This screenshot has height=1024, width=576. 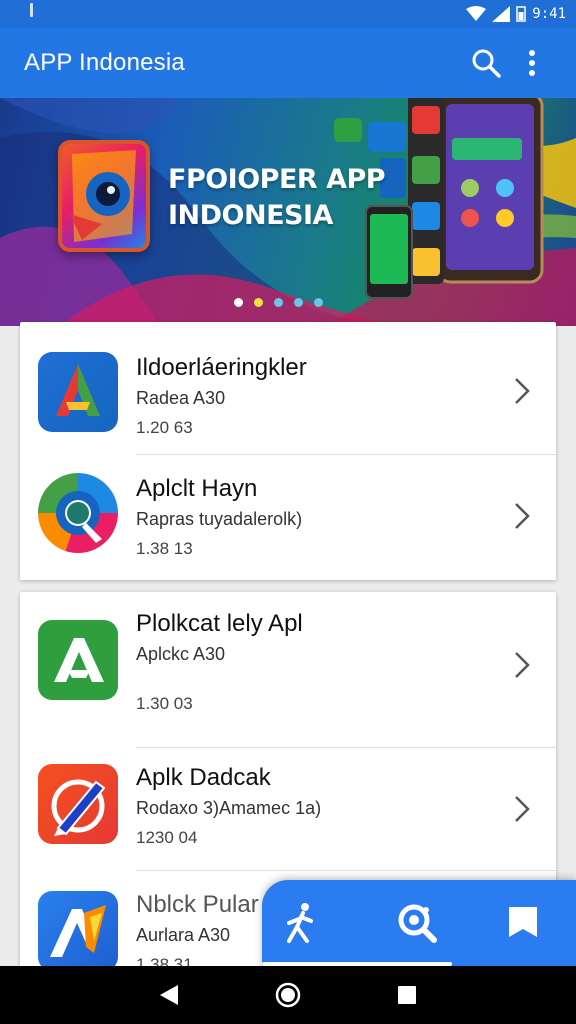 I want to click on back-icon, so click(x=169, y=995).